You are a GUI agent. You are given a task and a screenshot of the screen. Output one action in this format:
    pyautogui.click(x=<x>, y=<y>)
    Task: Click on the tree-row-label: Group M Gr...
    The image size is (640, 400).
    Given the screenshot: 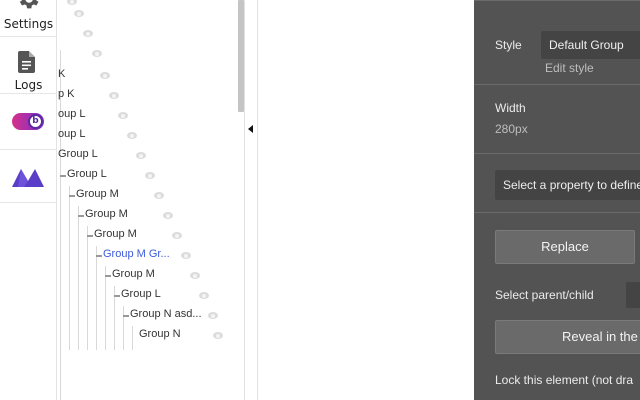 What is the action you would take?
    pyautogui.click(x=136, y=254)
    